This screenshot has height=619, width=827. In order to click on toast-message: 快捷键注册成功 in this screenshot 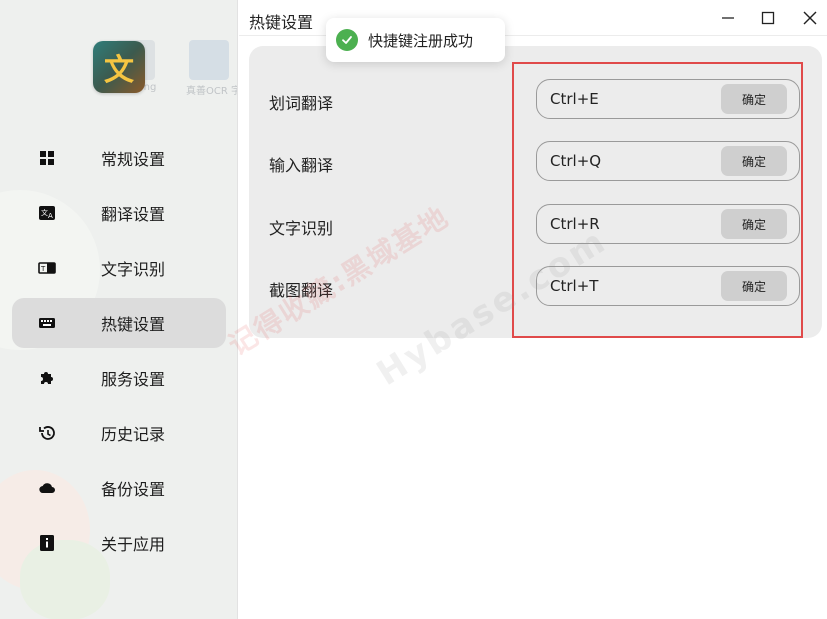, I will do `click(421, 40)`.